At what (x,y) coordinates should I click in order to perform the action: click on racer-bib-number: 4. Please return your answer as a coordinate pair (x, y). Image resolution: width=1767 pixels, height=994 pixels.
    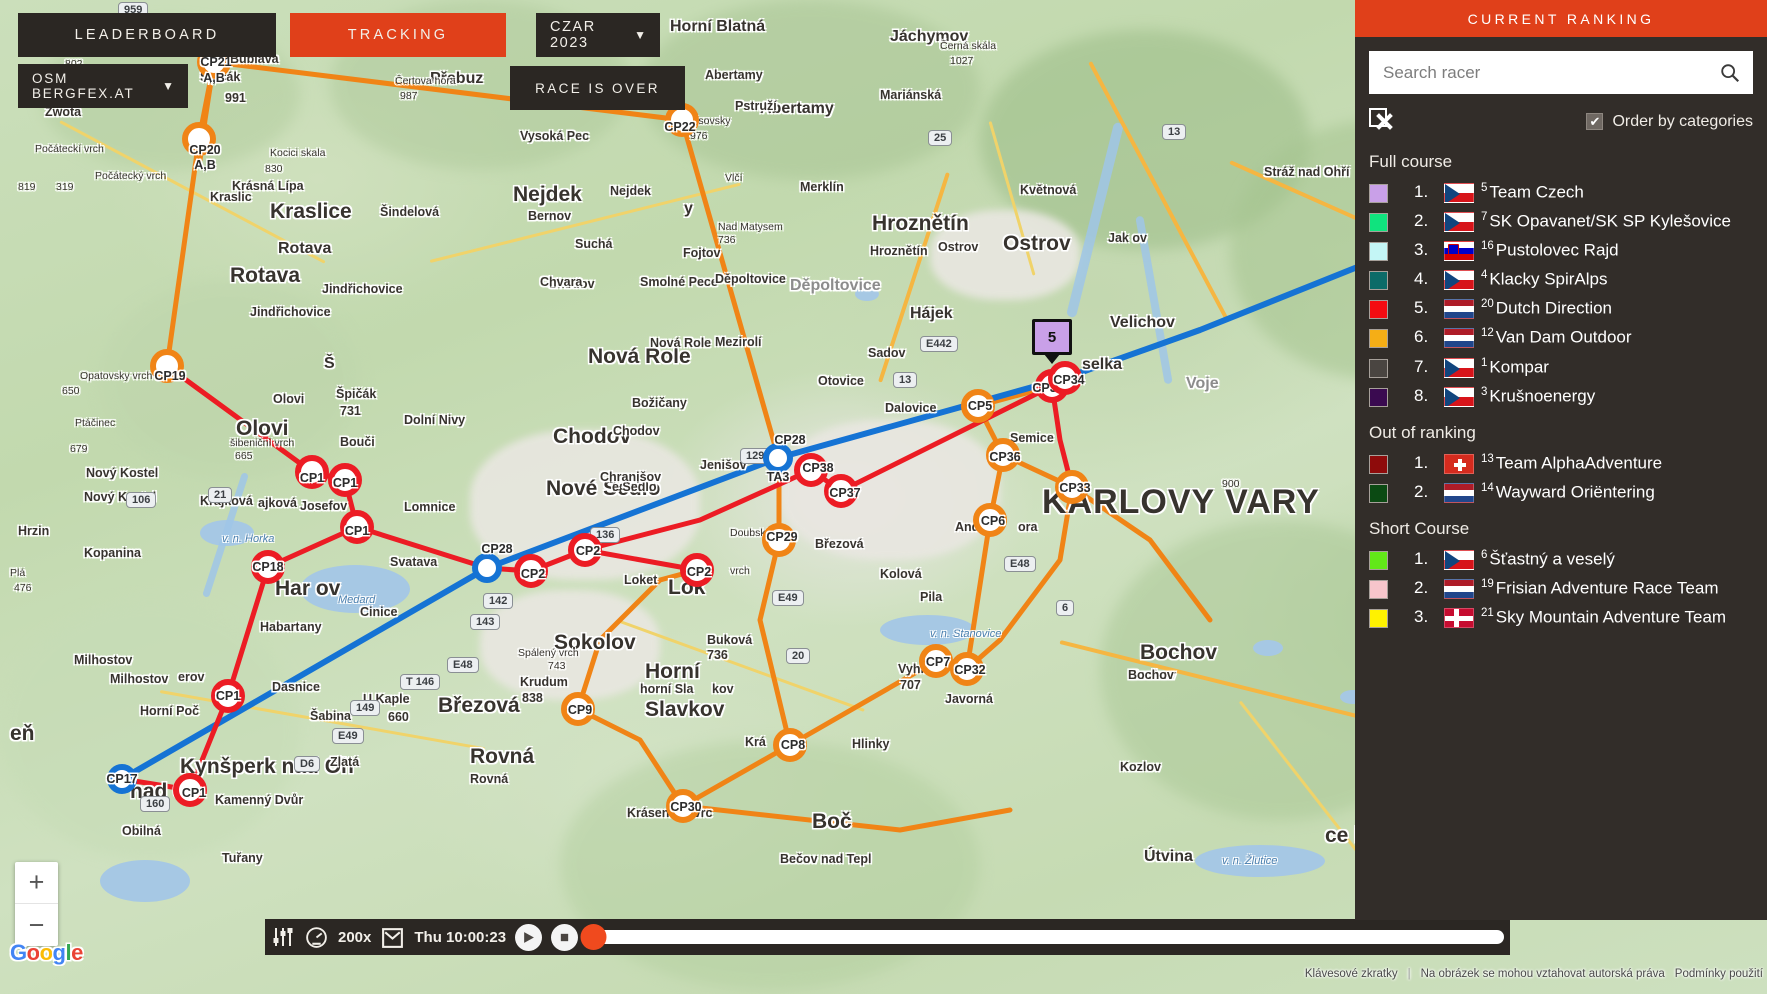
    Looking at the image, I should click on (1484, 275).